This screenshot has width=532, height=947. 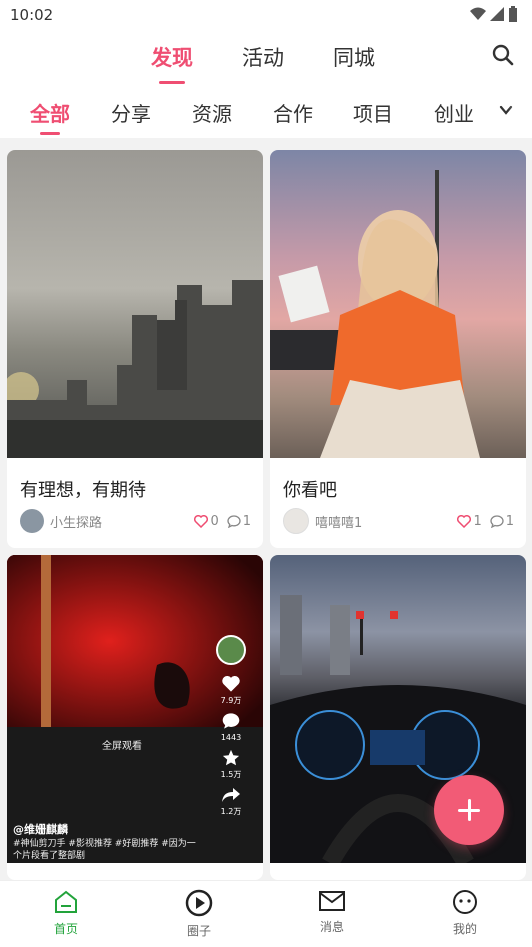 What do you see at coordinates (513, 14) in the screenshot?
I see `battery-icon` at bounding box center [513, 14].